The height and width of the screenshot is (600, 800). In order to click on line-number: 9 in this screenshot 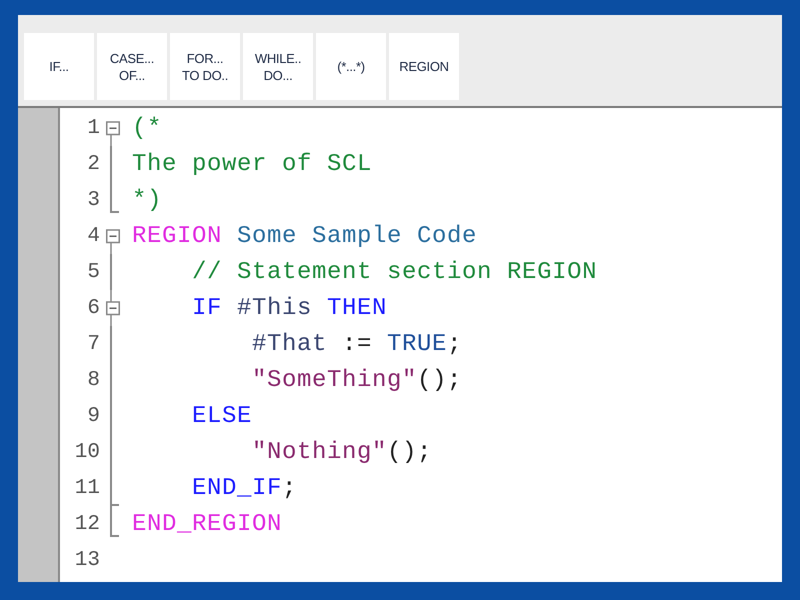, I will do `click(93, 416)`.